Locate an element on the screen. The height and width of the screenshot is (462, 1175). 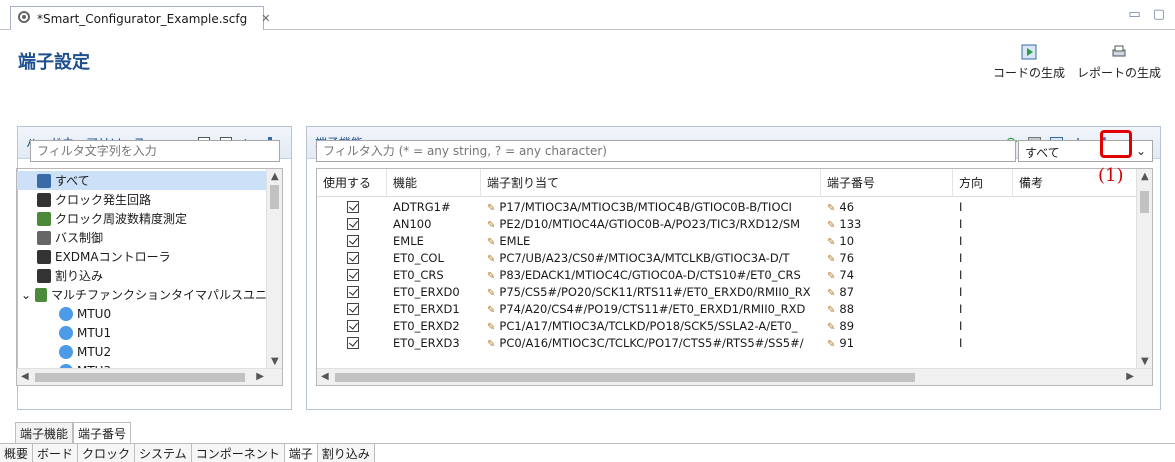
overview-tab: コンポーネント is located at coordinates (238, 453).